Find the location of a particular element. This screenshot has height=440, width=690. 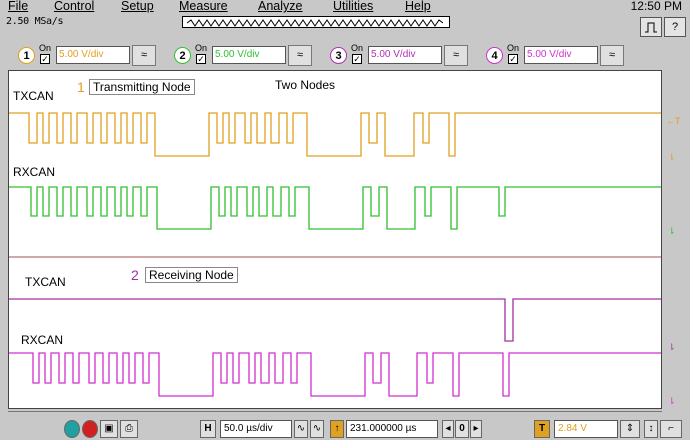

print-icon: ⎙ is located at coordinates (129, 429).